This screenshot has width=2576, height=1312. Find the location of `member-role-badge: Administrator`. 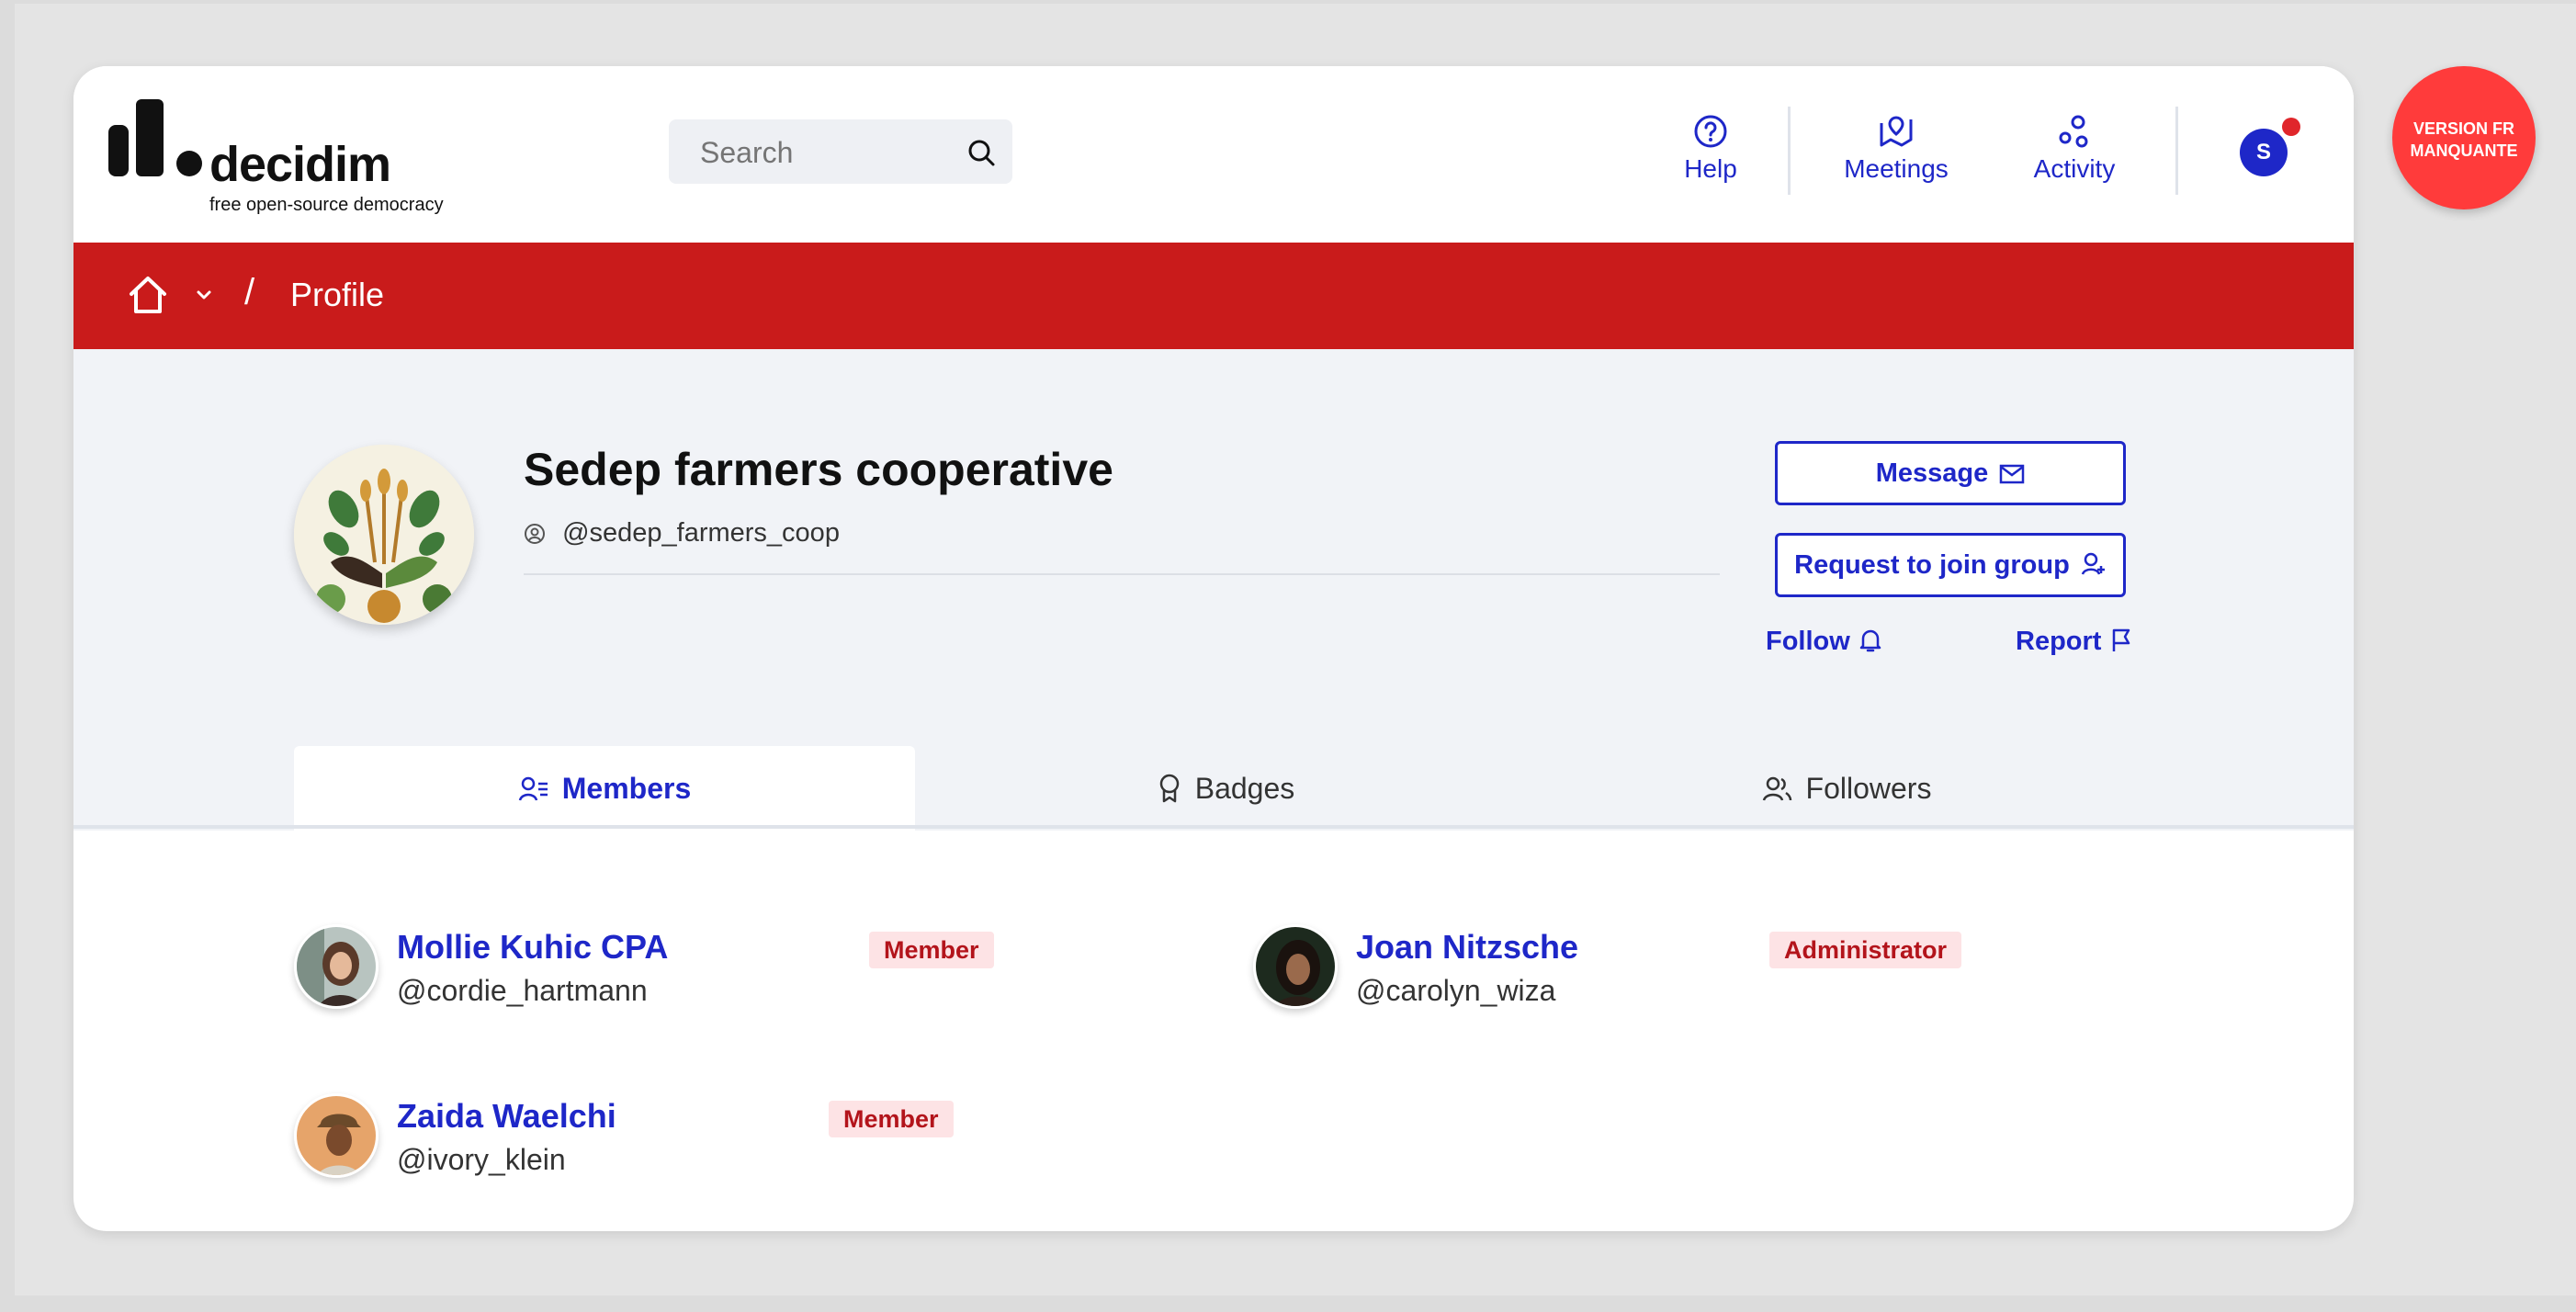

member-role-badge: Administrator is located at coordinates (1865, 950).